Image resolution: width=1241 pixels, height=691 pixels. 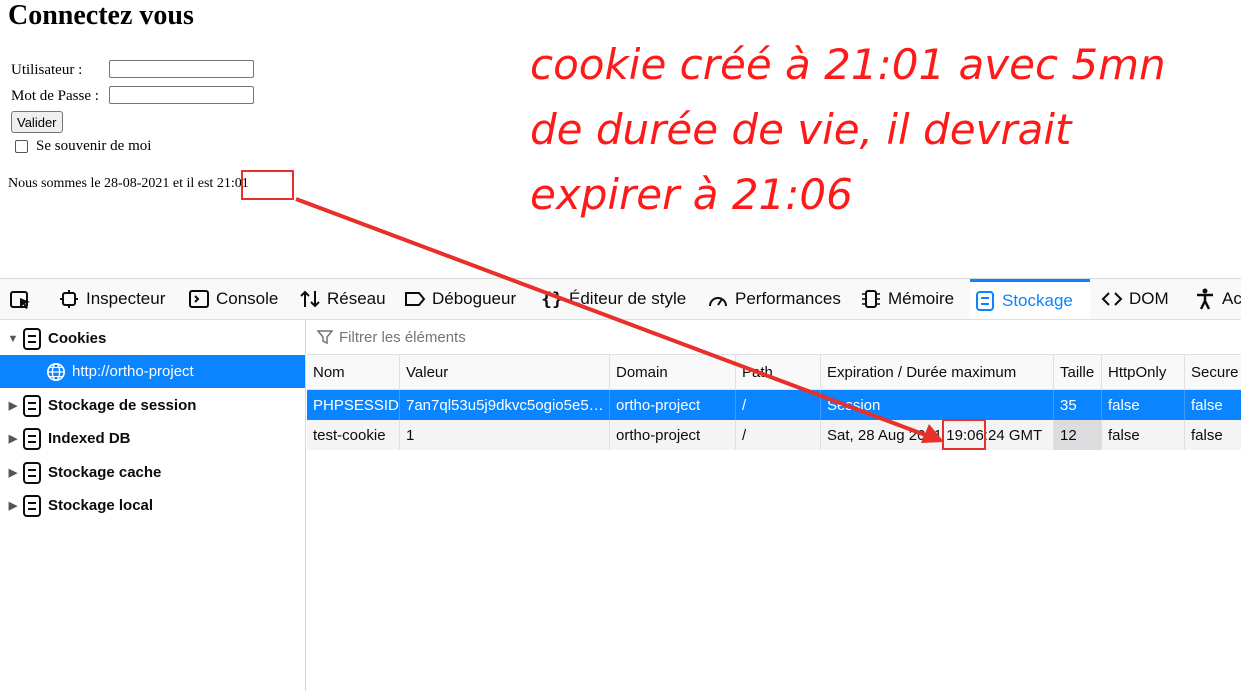 I want to click on tree-item-cookie-host: http://ortho-project, so click(x=152, y=371).